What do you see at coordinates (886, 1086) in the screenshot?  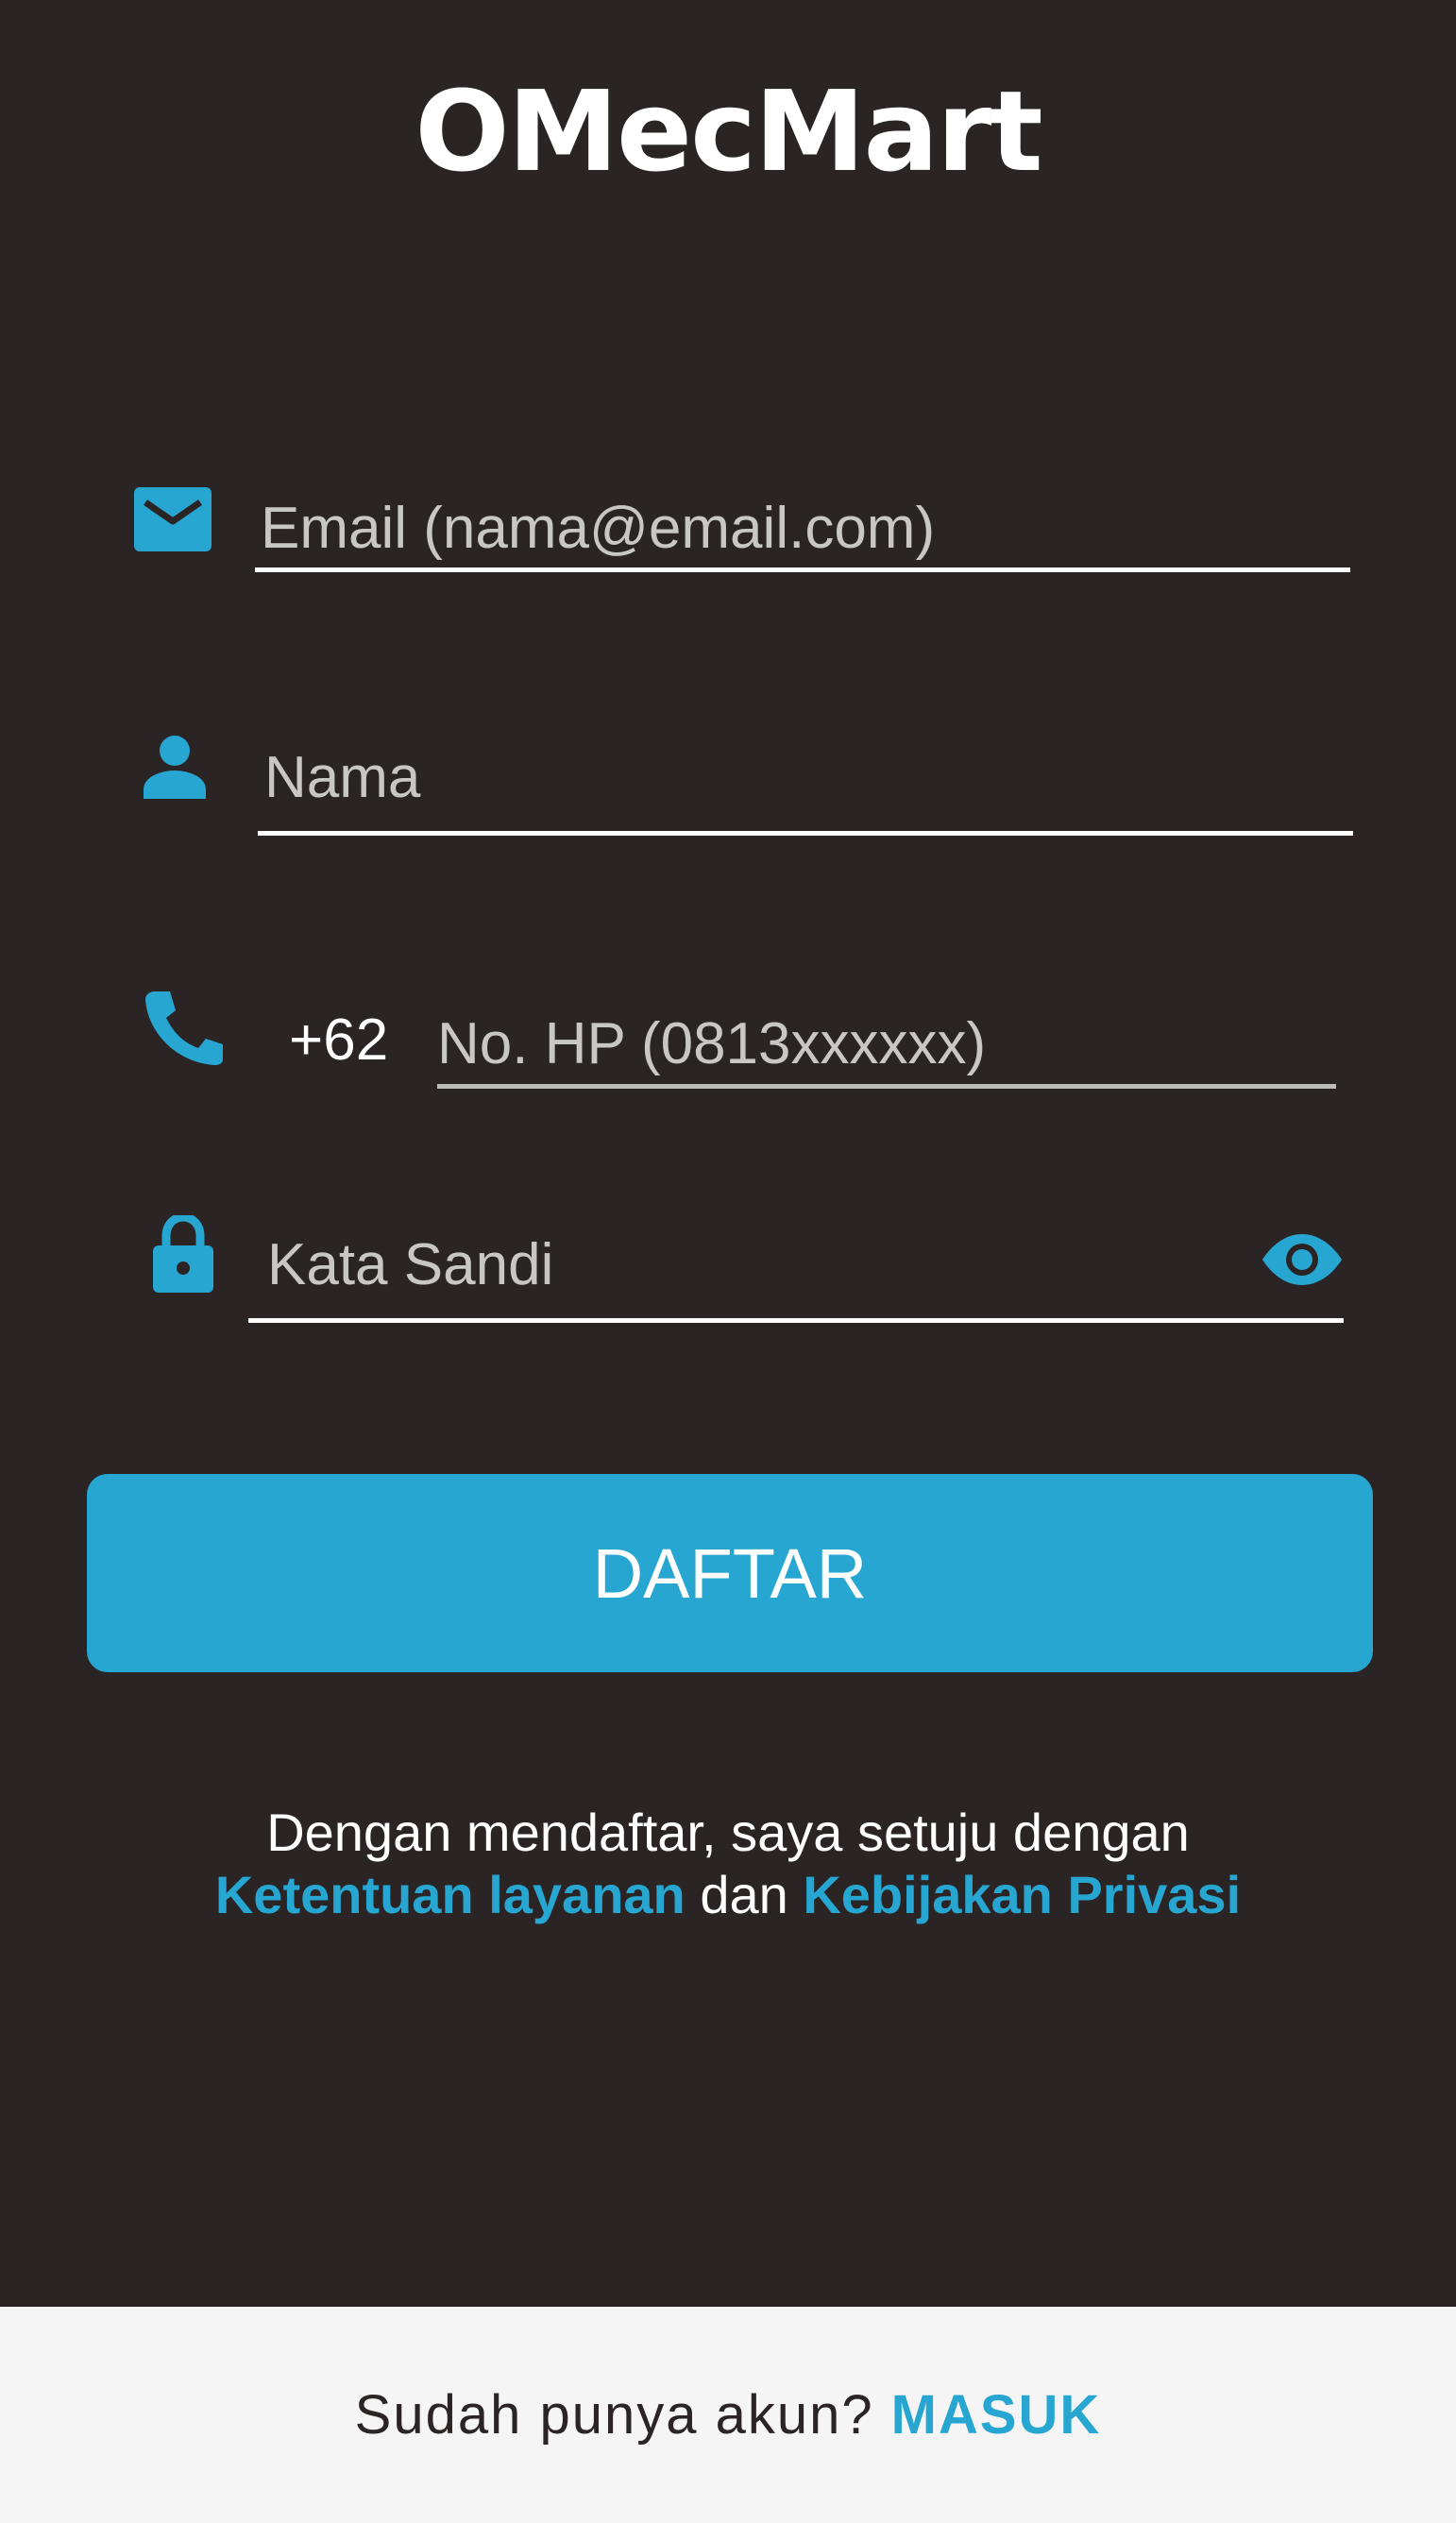 I see `phone-field-underline` at bounding box center [886, 1086].